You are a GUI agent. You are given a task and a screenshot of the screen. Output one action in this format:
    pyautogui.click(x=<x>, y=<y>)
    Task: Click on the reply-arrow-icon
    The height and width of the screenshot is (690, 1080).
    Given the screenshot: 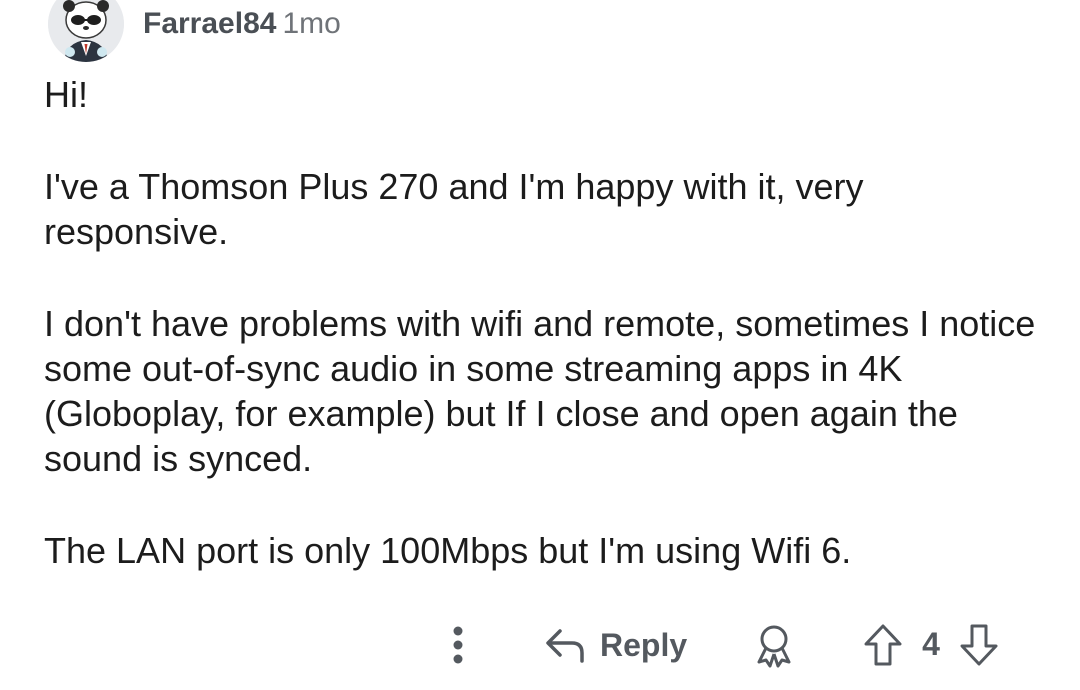 What is the action you would take?
    pyautogui.click(x=565, y=646)
    